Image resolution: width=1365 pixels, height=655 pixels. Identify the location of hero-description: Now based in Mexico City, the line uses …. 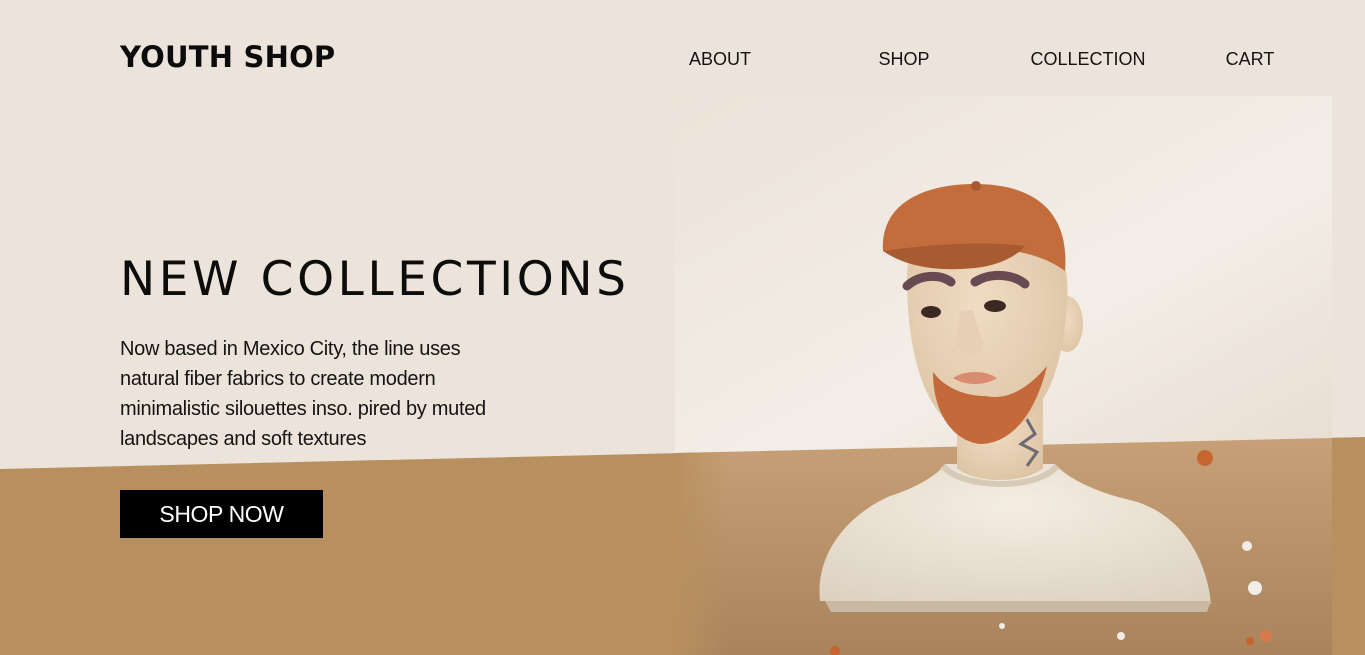
(303, 394).